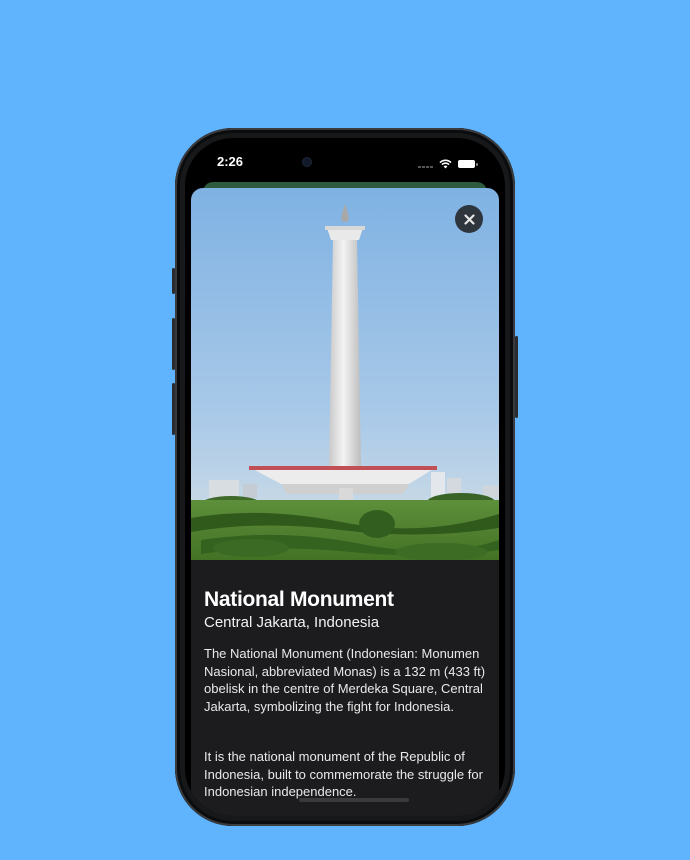 The image size is (690, 860). I want to click on wifi-icon, so click(445, 164).